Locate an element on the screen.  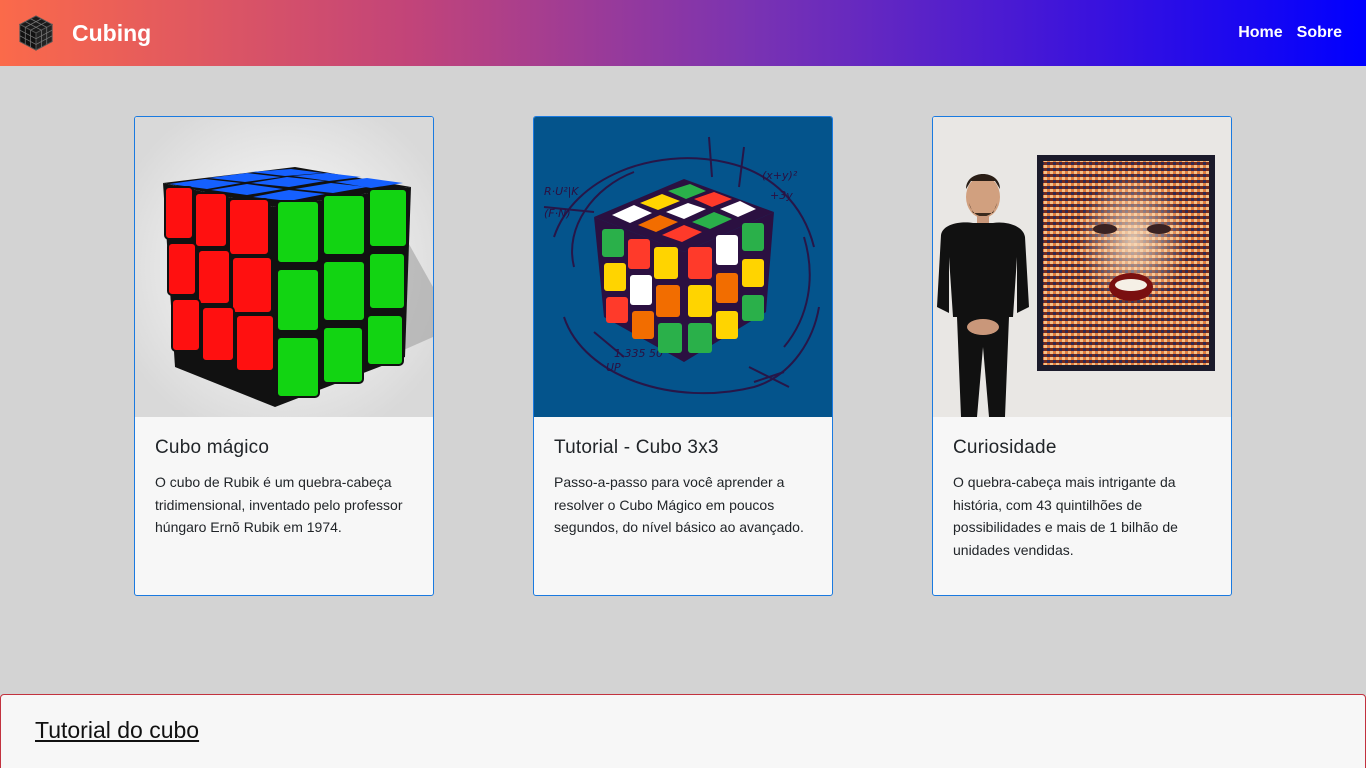
nav-link-home: Home is located at coordinates (1260, 33).